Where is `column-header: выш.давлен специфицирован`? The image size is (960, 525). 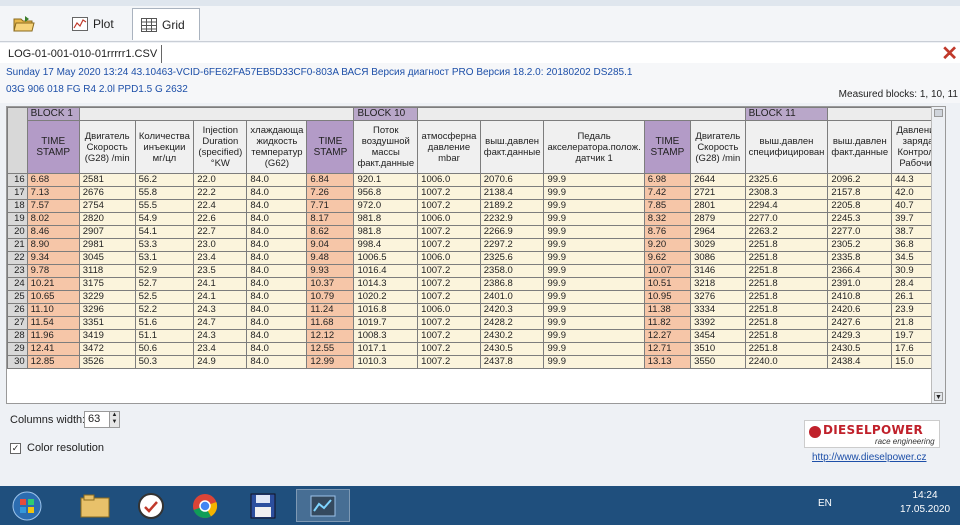
column-header: выш.давлен специфицирован is located at coordinates (786, 147).